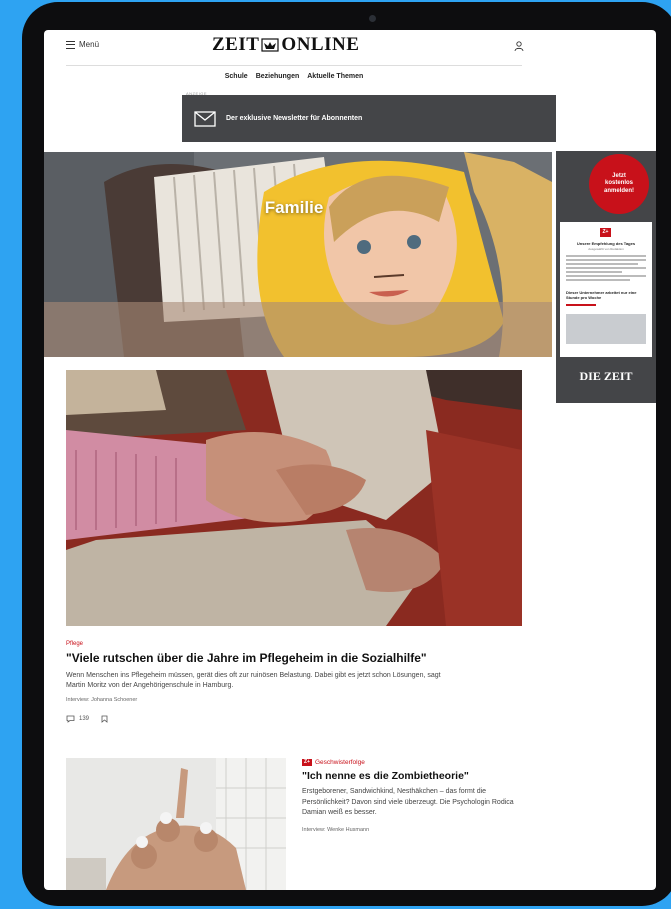 The height and width of the screenshot is (909, 671). Describe the element at coordinates (605, 232) in the screenshot. I see `z-plus-logo: Z+` at that location.